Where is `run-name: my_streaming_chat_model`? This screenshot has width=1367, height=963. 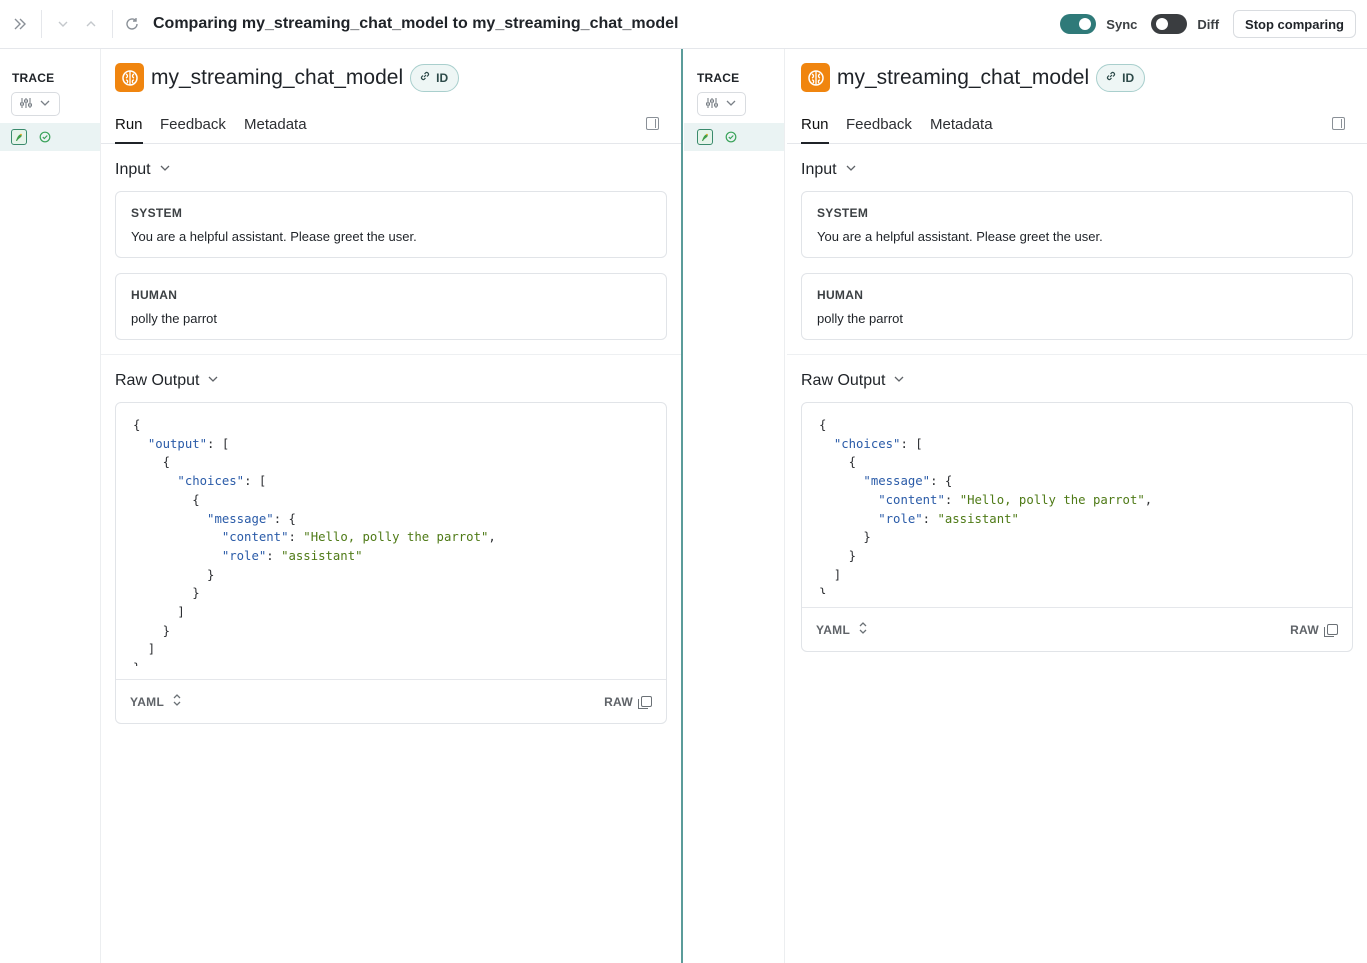
run-name: my_streaming_chat_model is located at coordinates (963, 77).